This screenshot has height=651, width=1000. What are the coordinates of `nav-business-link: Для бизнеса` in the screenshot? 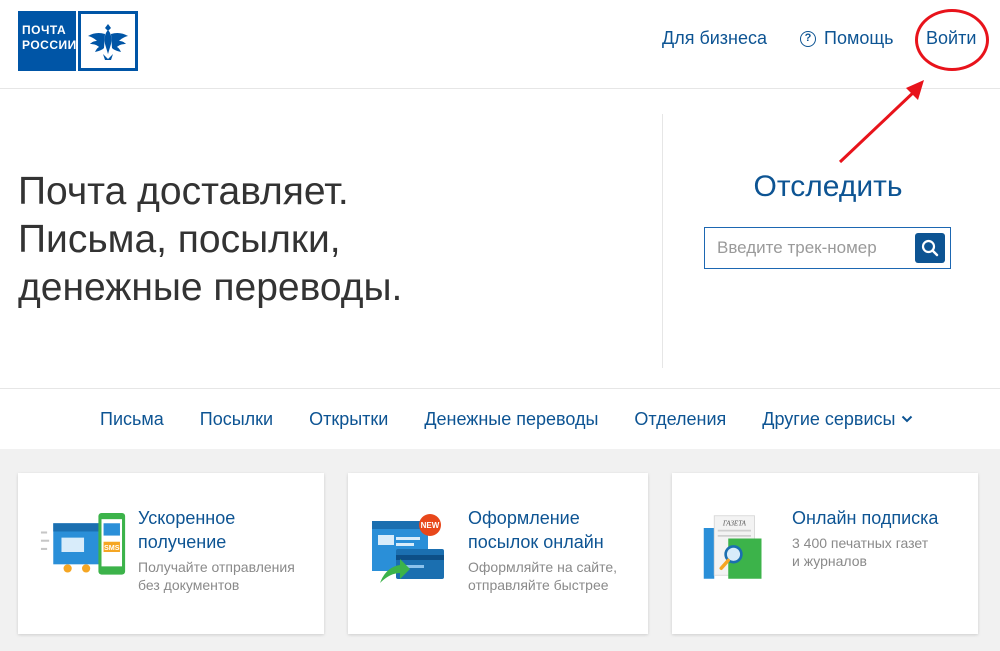 It's located at (714, 38).